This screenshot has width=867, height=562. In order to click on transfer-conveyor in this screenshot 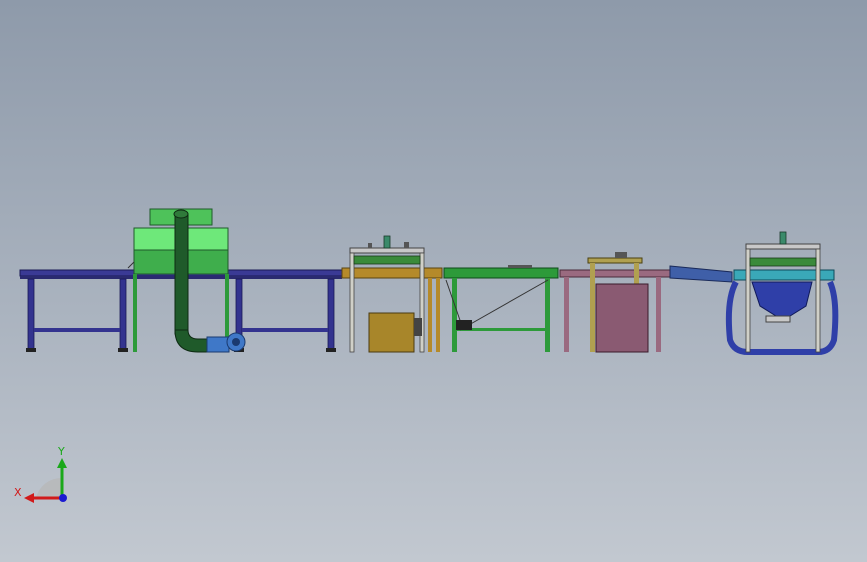, I will do `click(501, 308)`.